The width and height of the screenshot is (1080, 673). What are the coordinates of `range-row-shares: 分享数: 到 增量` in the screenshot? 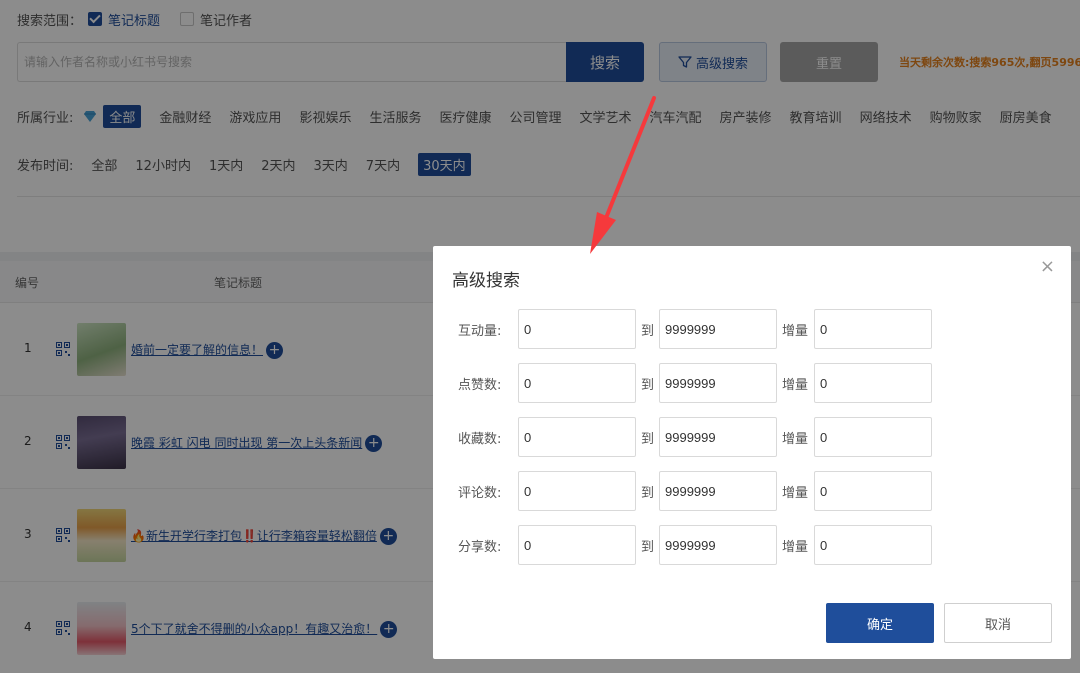 It's located at (752, 545).